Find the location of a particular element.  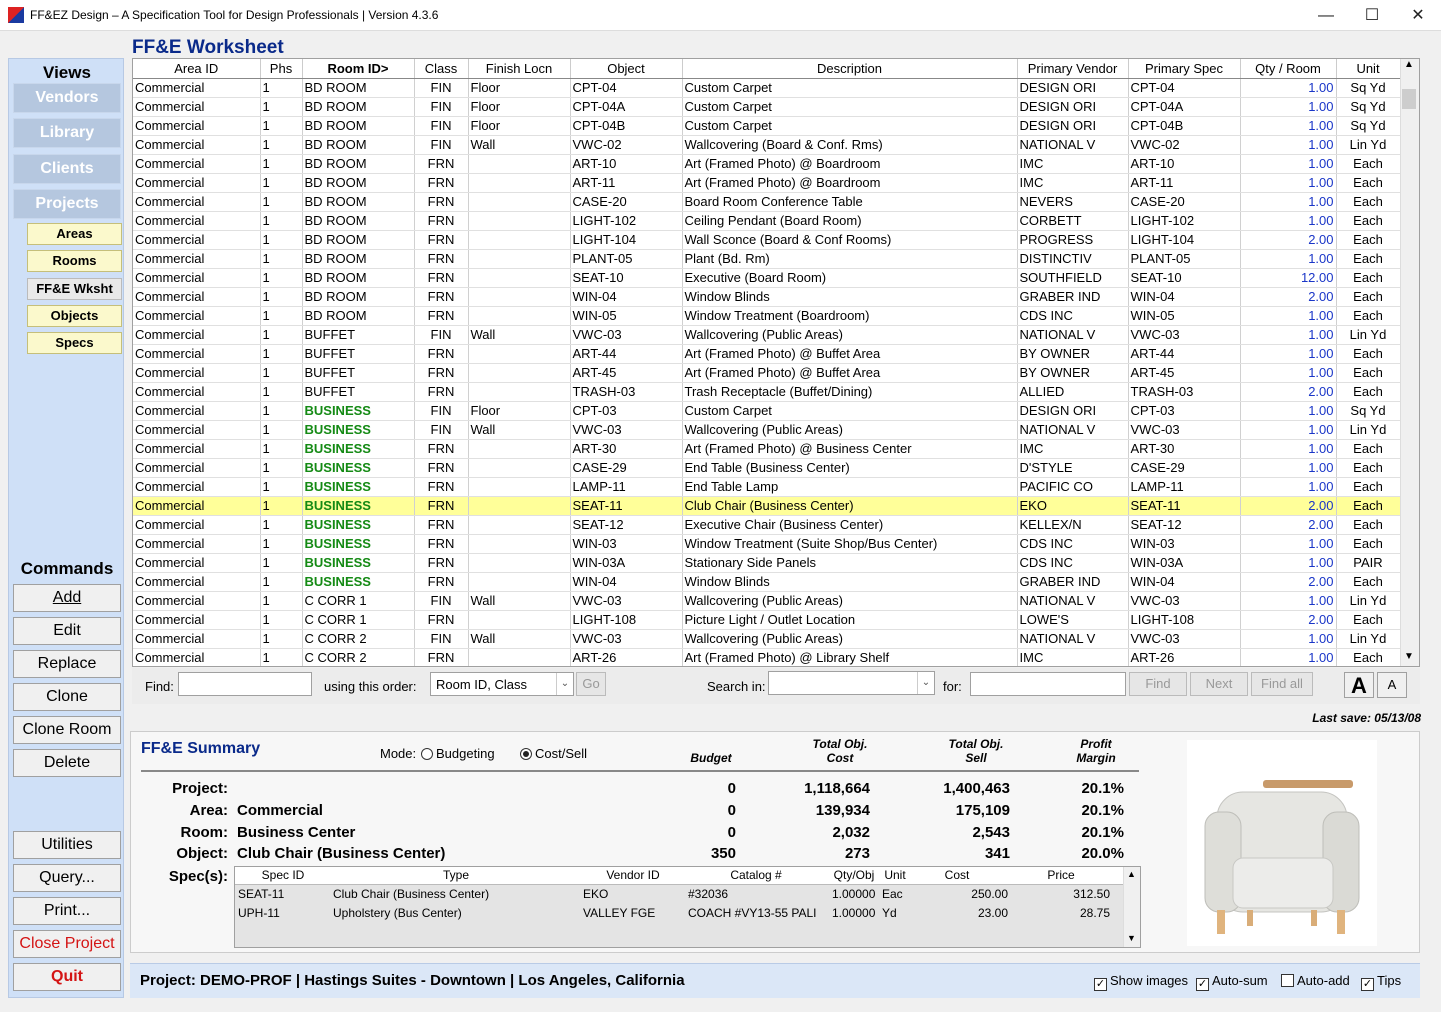

table-cell: ART-10 is located at coordinates (626, 164).